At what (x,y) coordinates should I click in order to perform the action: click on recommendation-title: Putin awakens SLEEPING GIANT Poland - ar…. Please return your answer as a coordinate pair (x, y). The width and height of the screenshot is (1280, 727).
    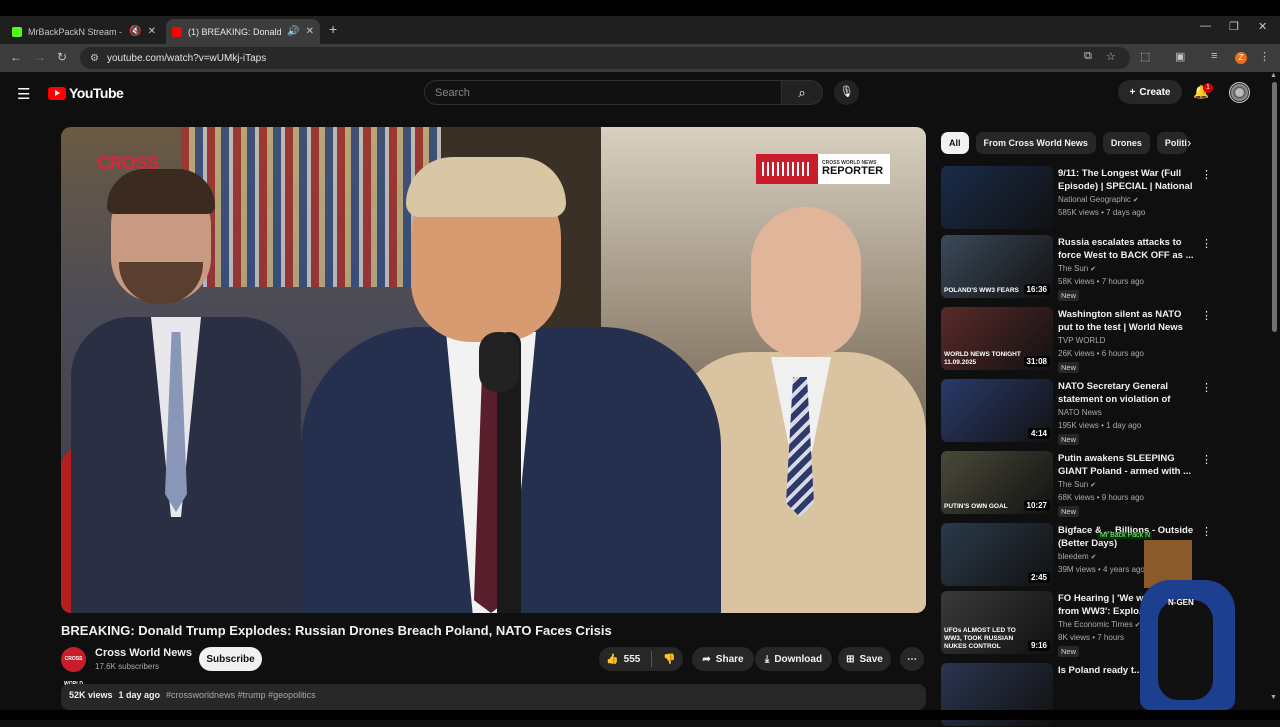
    Looking at the image, I should click on (1127, 465).